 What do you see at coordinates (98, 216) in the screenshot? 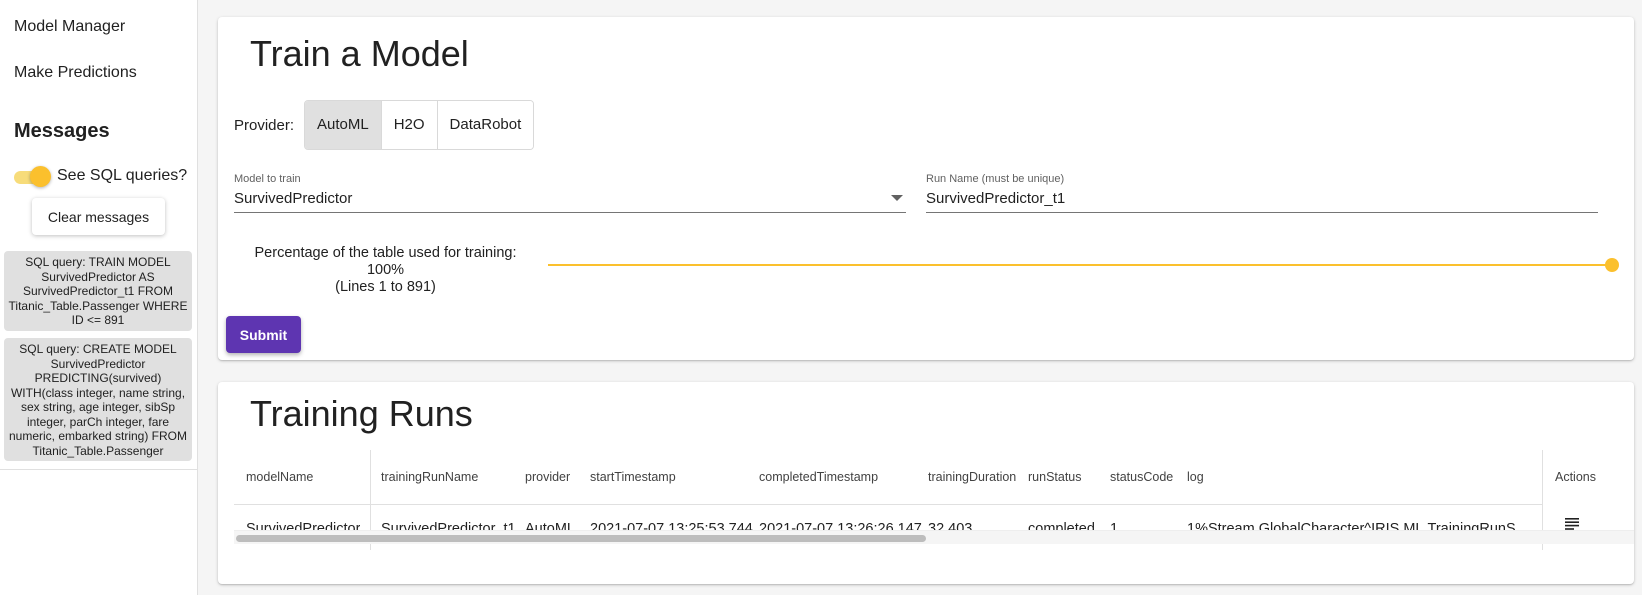
I see `clear-messages-button: Clear messages` at bounding box center [98, 216].